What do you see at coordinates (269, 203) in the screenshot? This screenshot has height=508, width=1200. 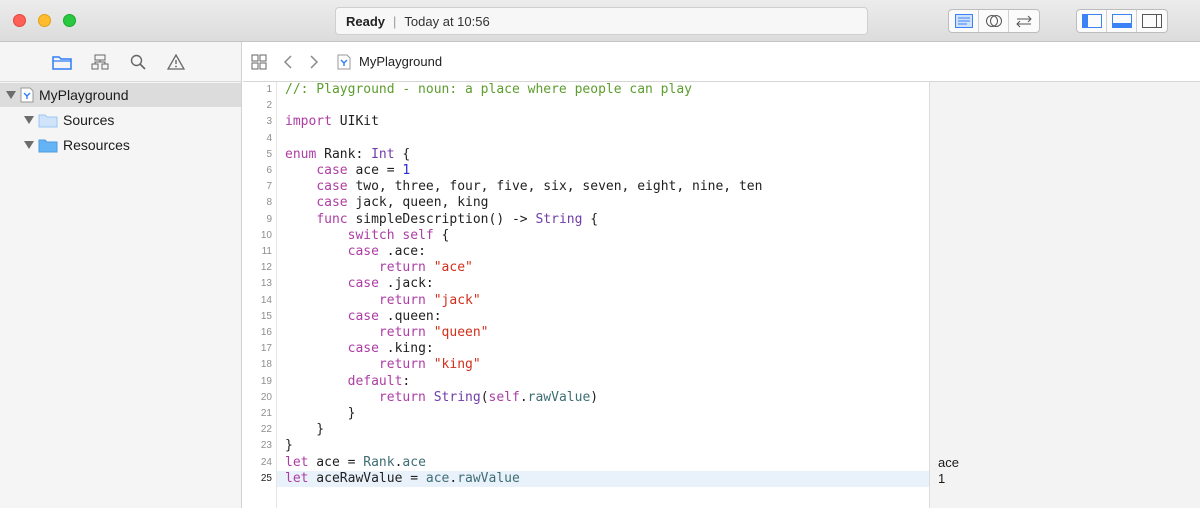 I see `line-number: 8` at bounding box center [269, 203].